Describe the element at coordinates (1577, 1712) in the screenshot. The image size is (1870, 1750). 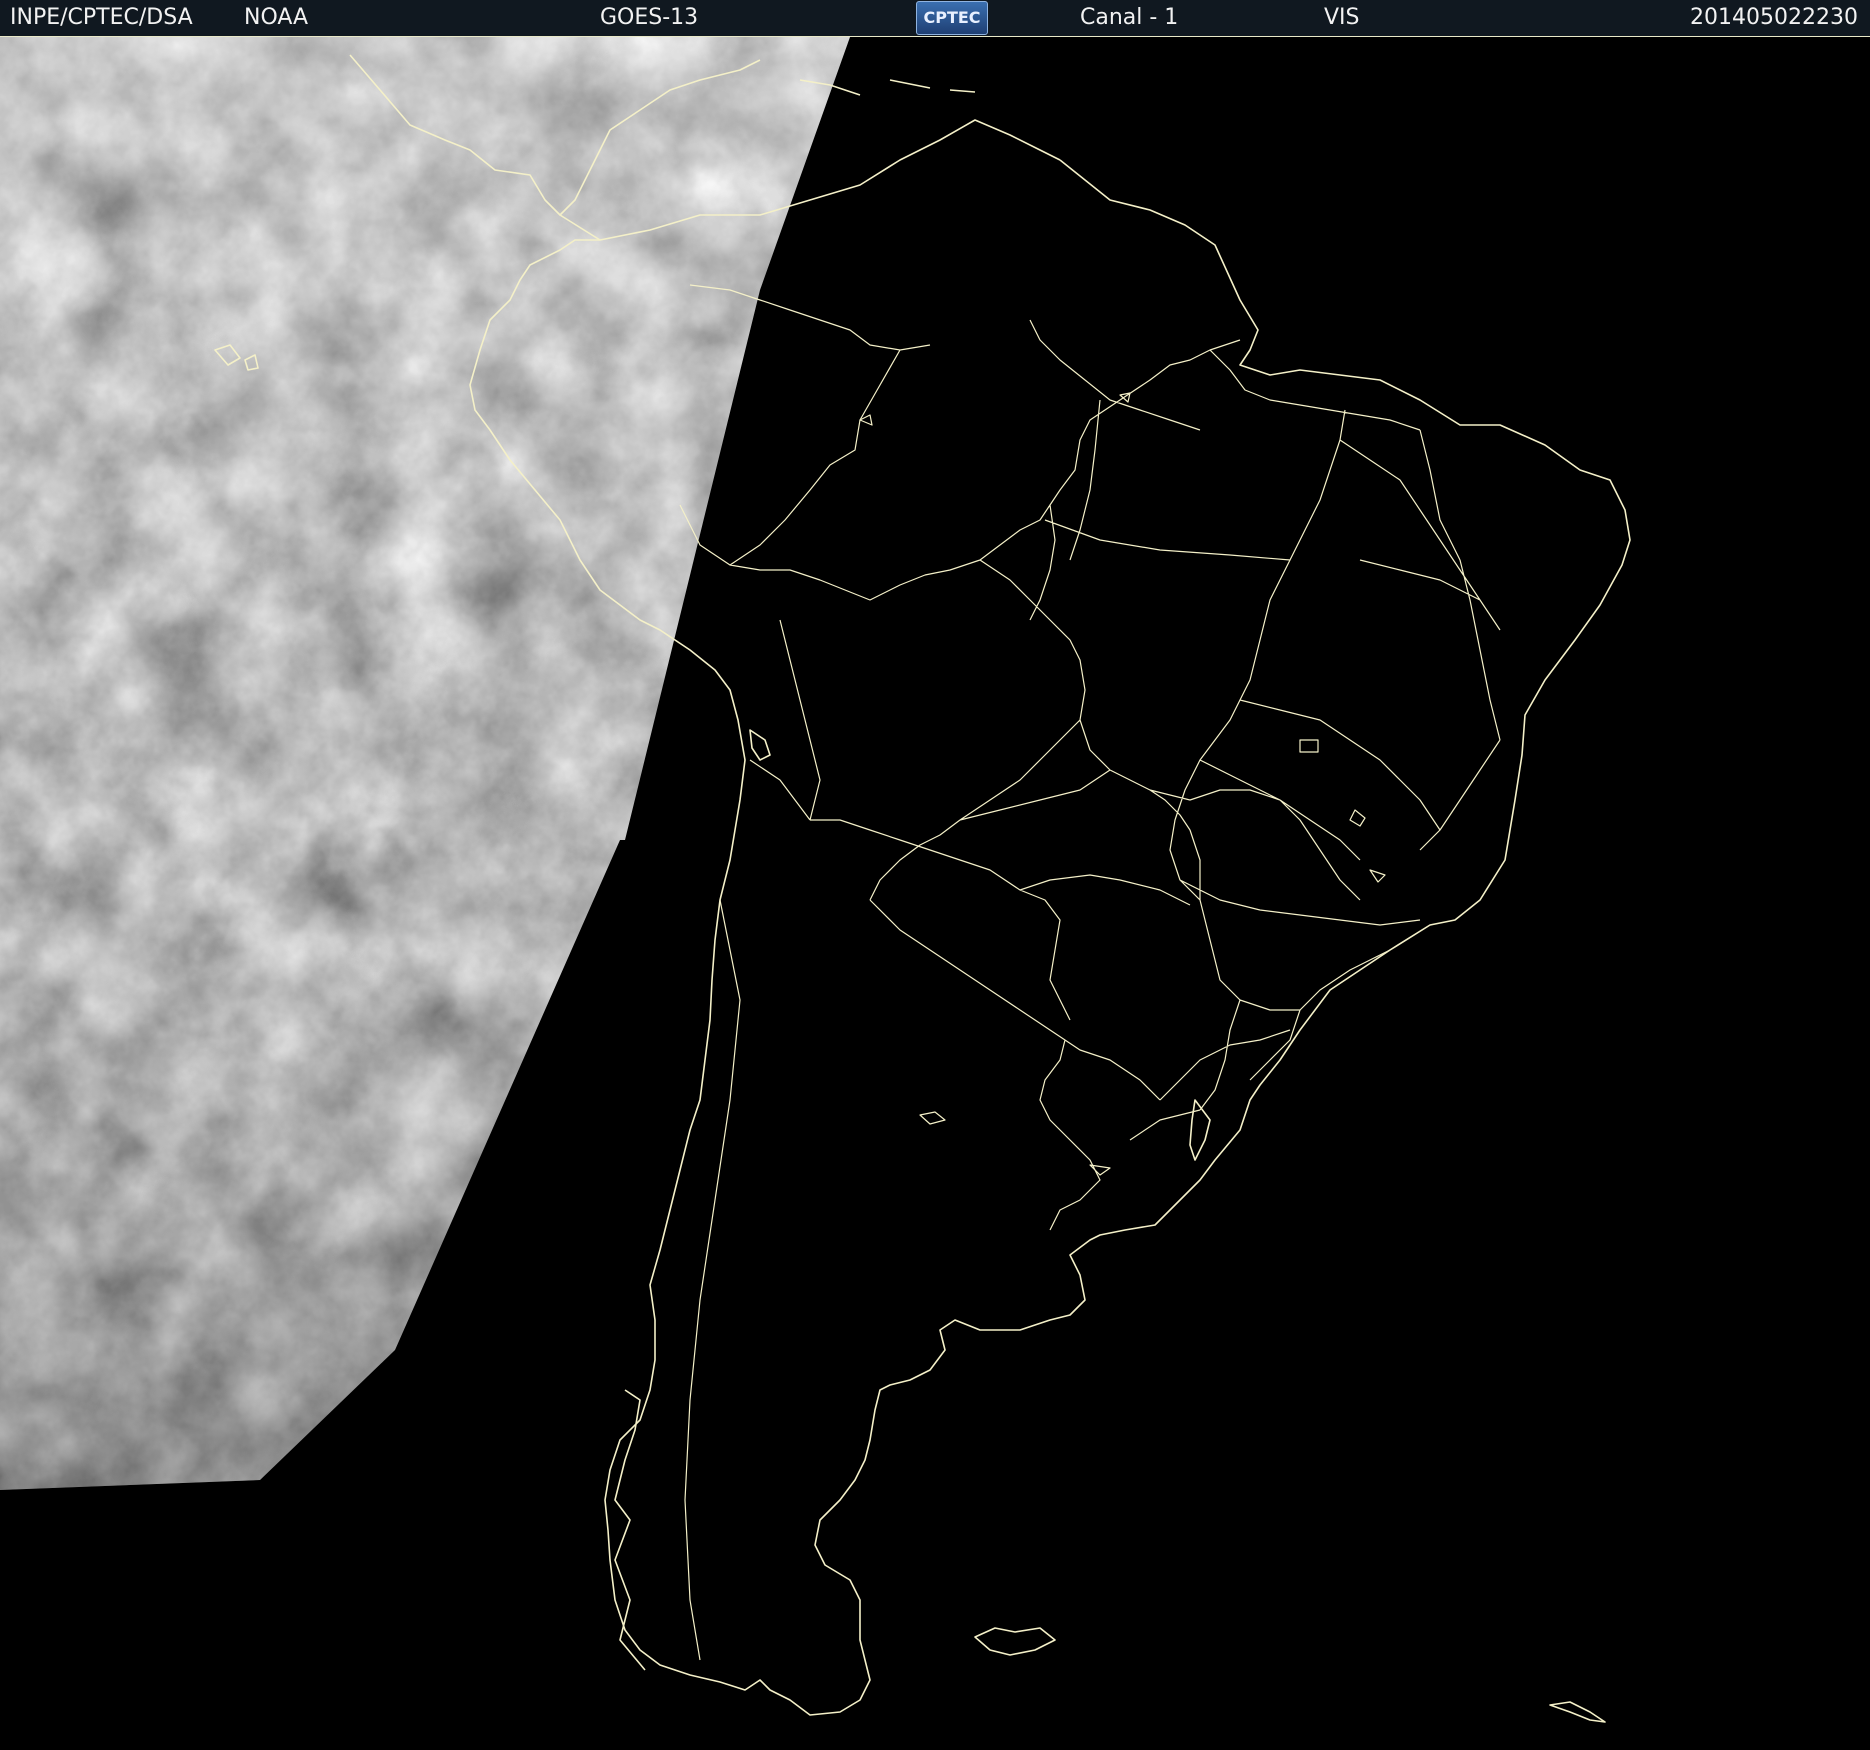
I see `south-georgia` at that location.